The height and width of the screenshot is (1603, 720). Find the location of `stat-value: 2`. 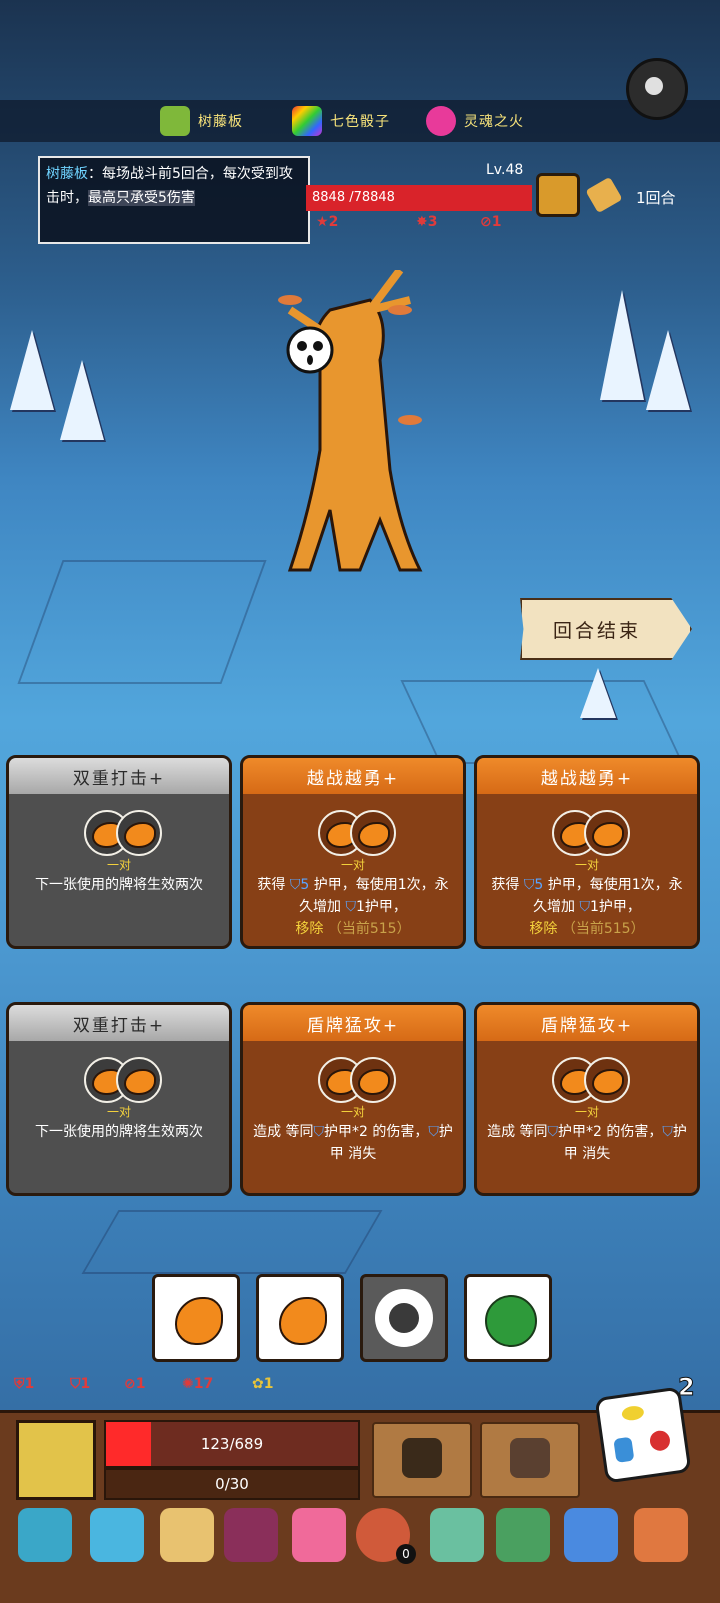

stat-value: 2 is located at coordinates (333, 222).